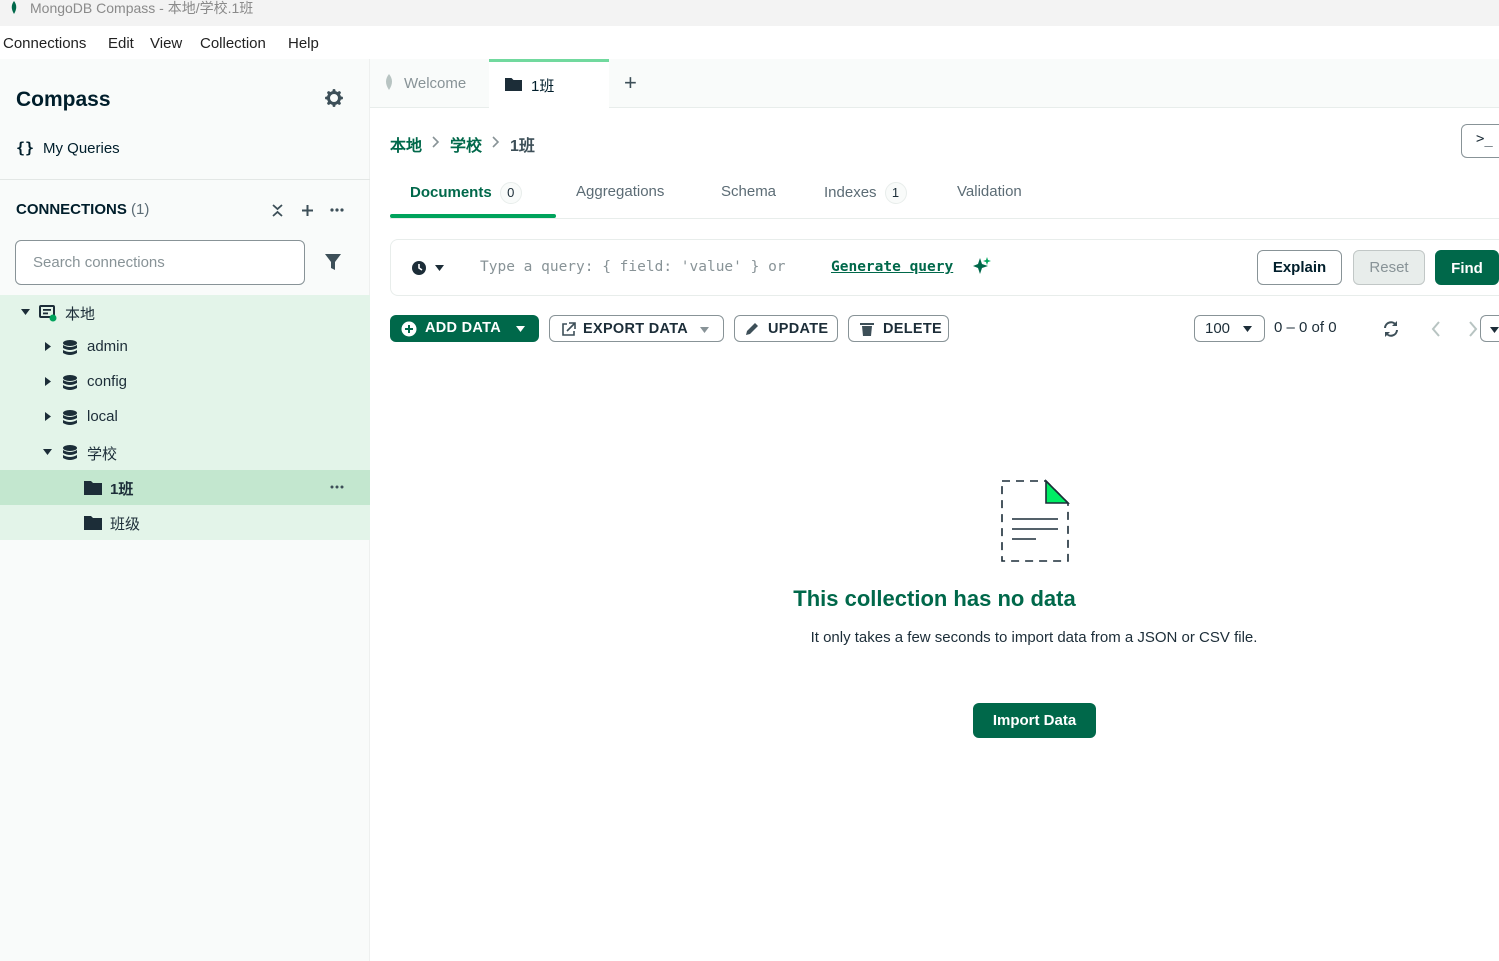  Describe the element at coordinates (140, 209) in the screenshot. I see `connections-count: (1)` at that location.